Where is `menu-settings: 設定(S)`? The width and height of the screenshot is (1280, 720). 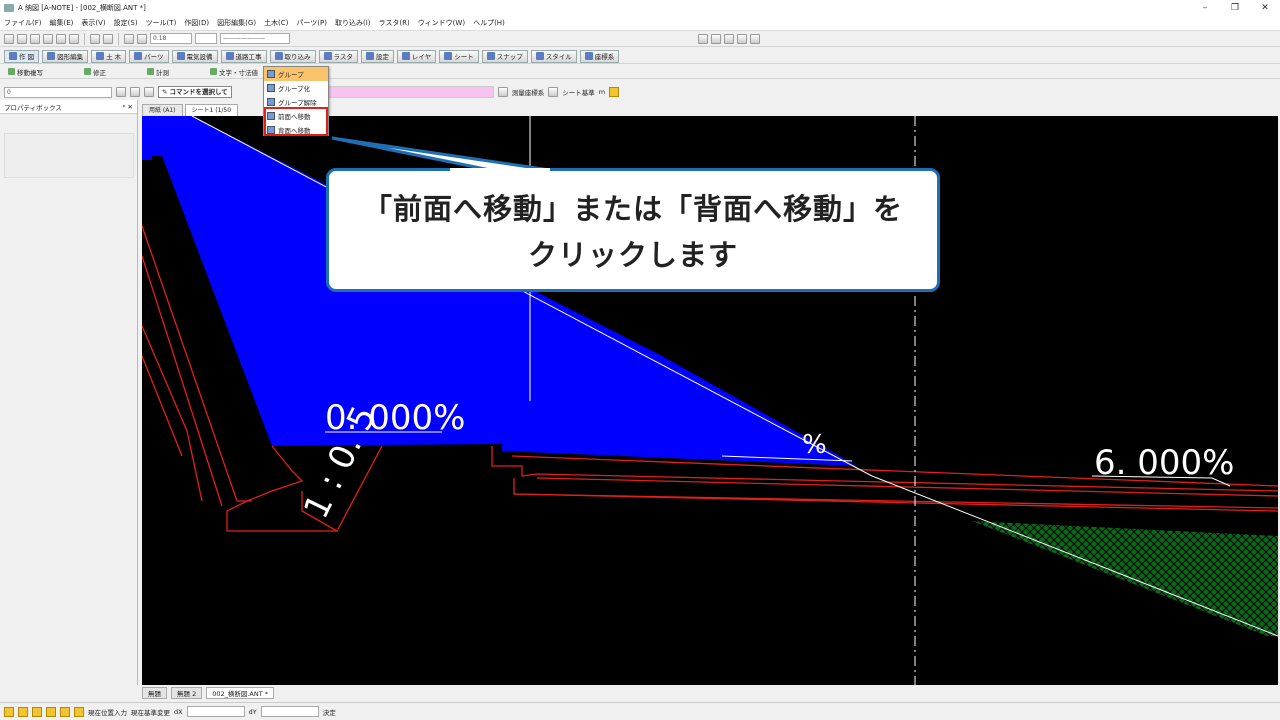
menu-settings: 設定(S) is located at coordinates (126, 23).